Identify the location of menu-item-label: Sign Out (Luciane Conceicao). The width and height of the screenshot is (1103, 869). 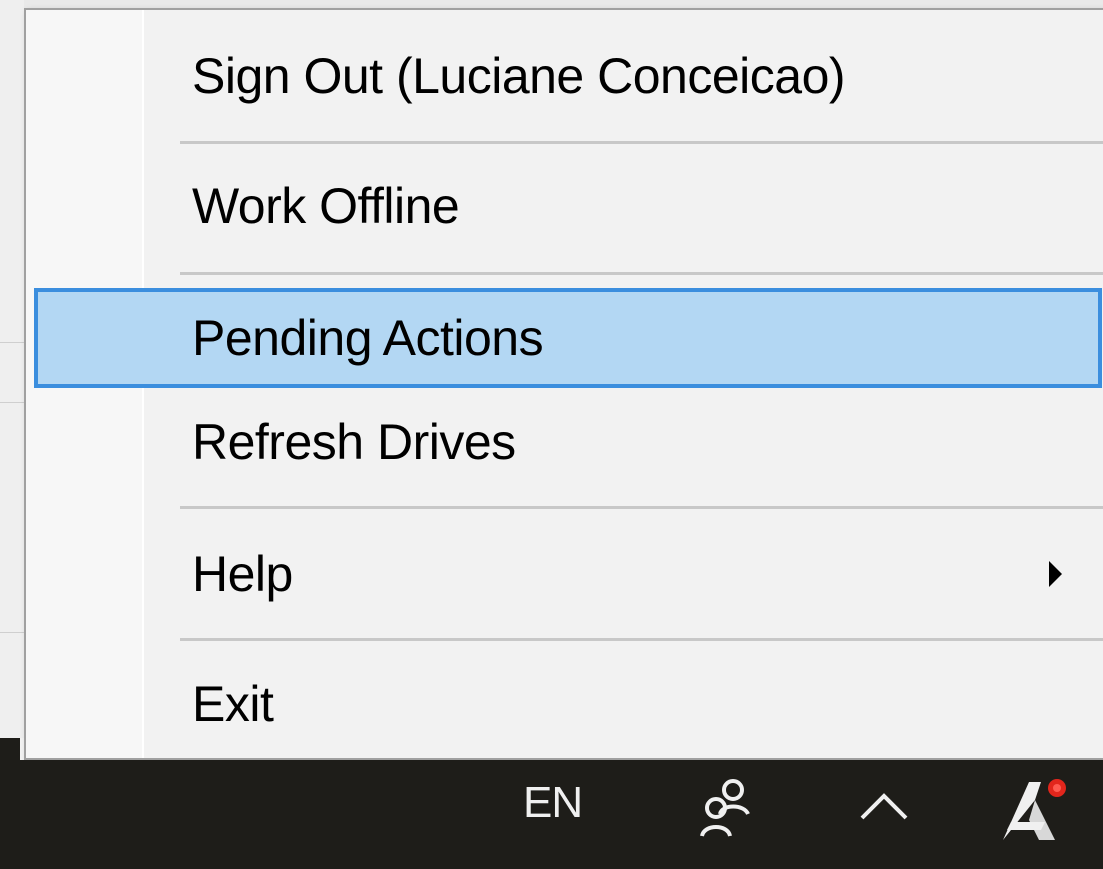
(519, 76).